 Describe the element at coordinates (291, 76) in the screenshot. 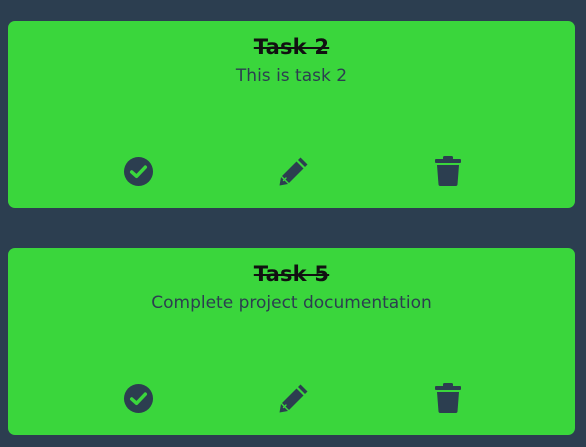

I see `task-description: This is task 2` at that location.